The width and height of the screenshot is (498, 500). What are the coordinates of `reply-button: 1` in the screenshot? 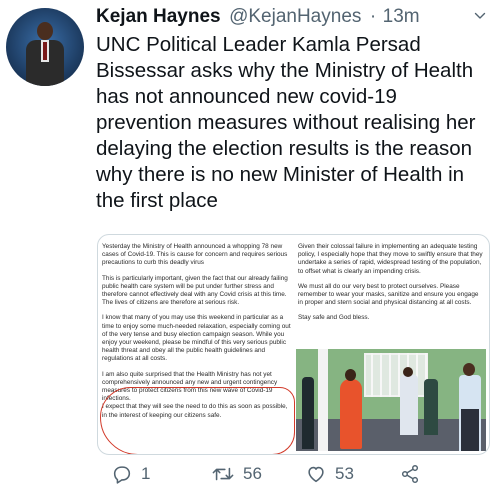 It's located at (130, 474).